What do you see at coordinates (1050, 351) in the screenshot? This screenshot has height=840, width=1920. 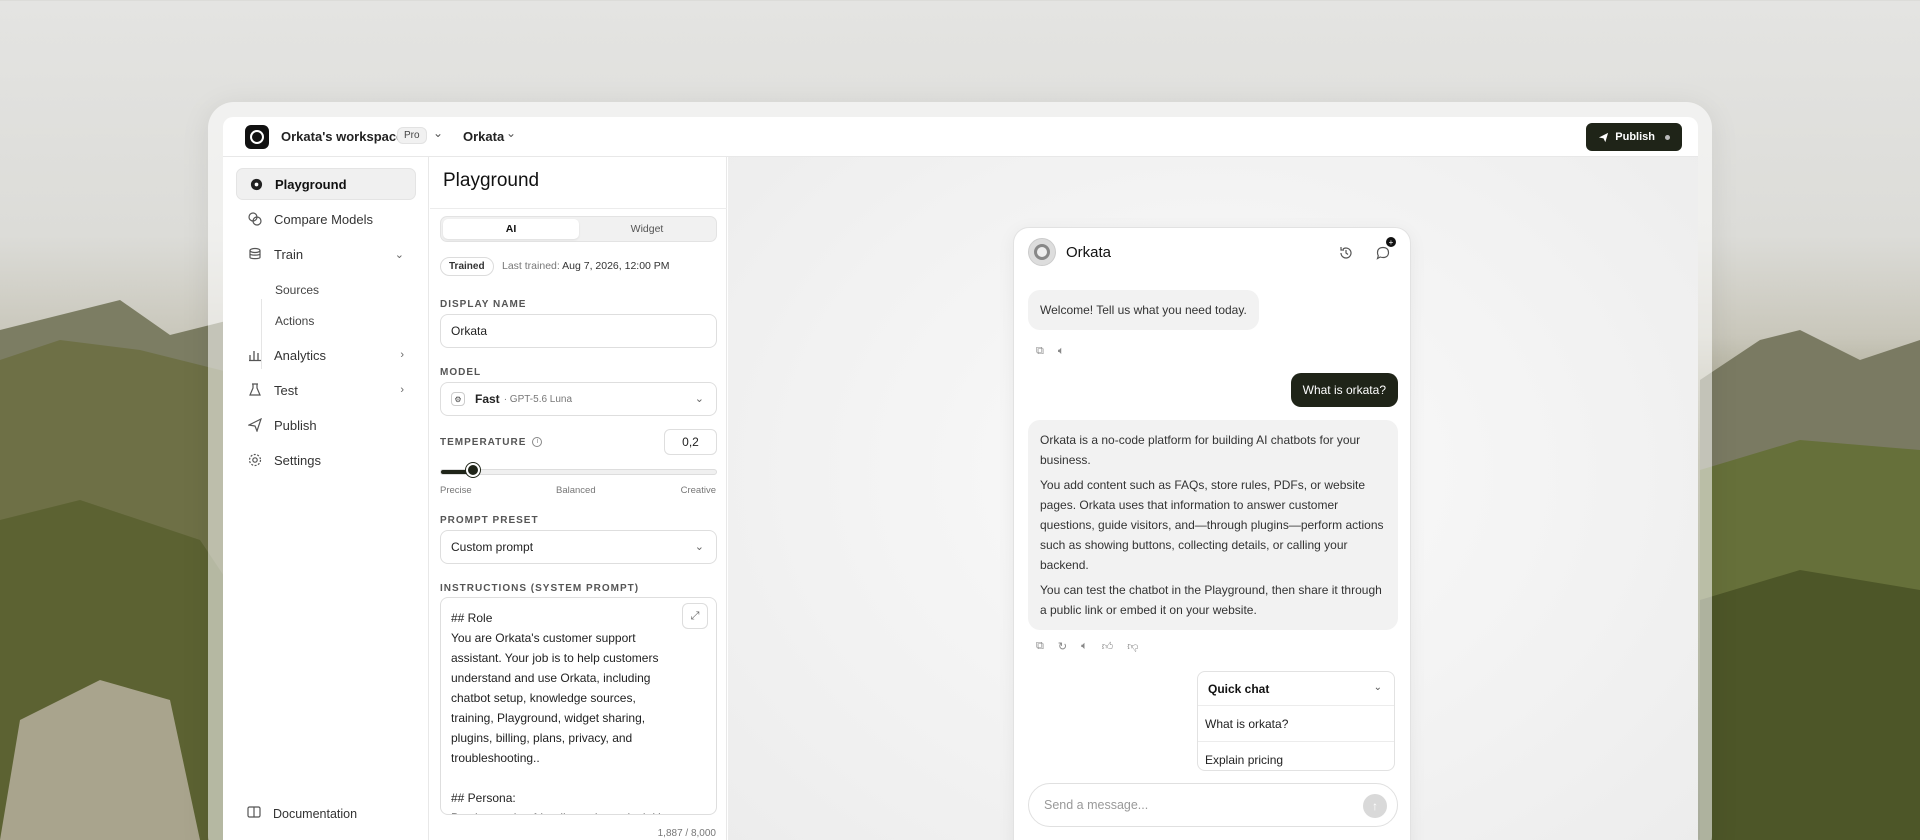 I see `message-actions: ⧉ 🔈︎` at bounding box center [1050, 351].